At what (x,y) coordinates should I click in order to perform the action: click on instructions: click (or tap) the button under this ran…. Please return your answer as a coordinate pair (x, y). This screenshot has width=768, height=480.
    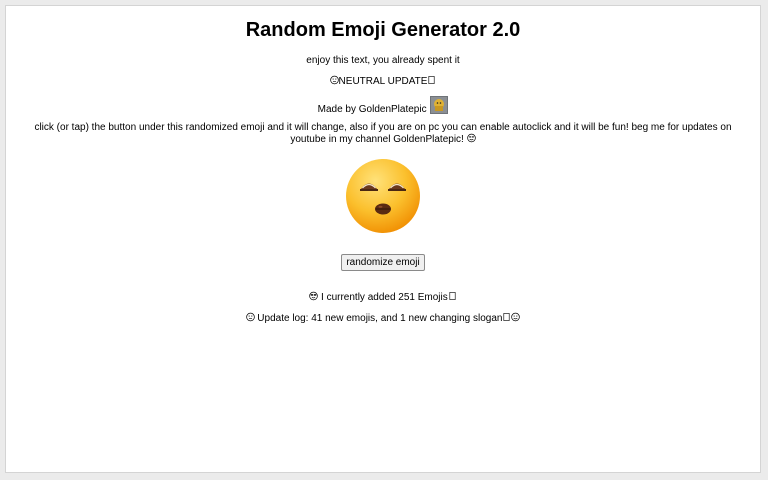
    Looking at the image, I should click on (383, 133).